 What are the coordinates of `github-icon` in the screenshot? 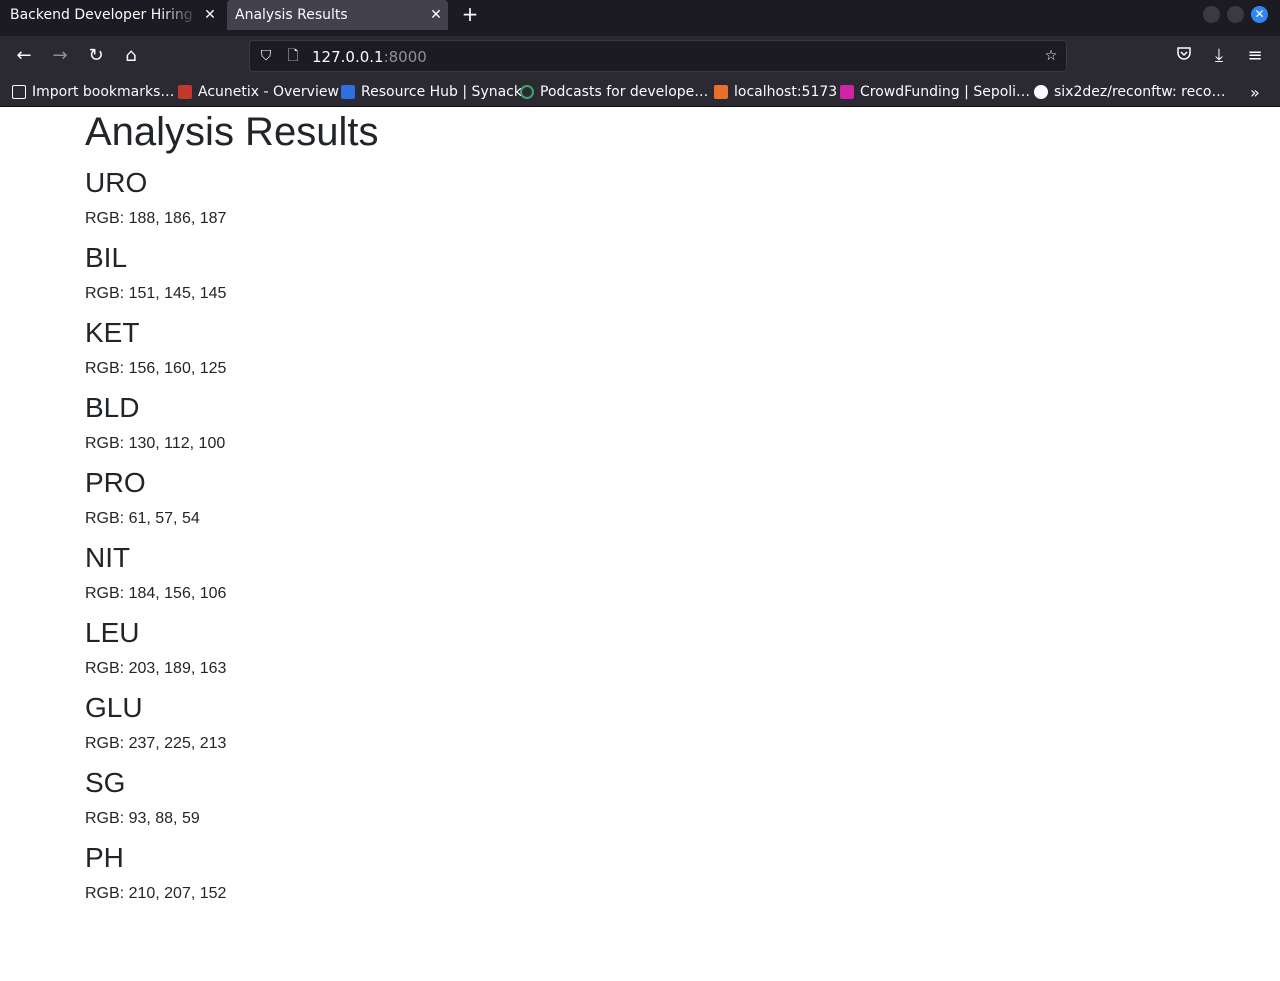 It's located at (1041, 92).